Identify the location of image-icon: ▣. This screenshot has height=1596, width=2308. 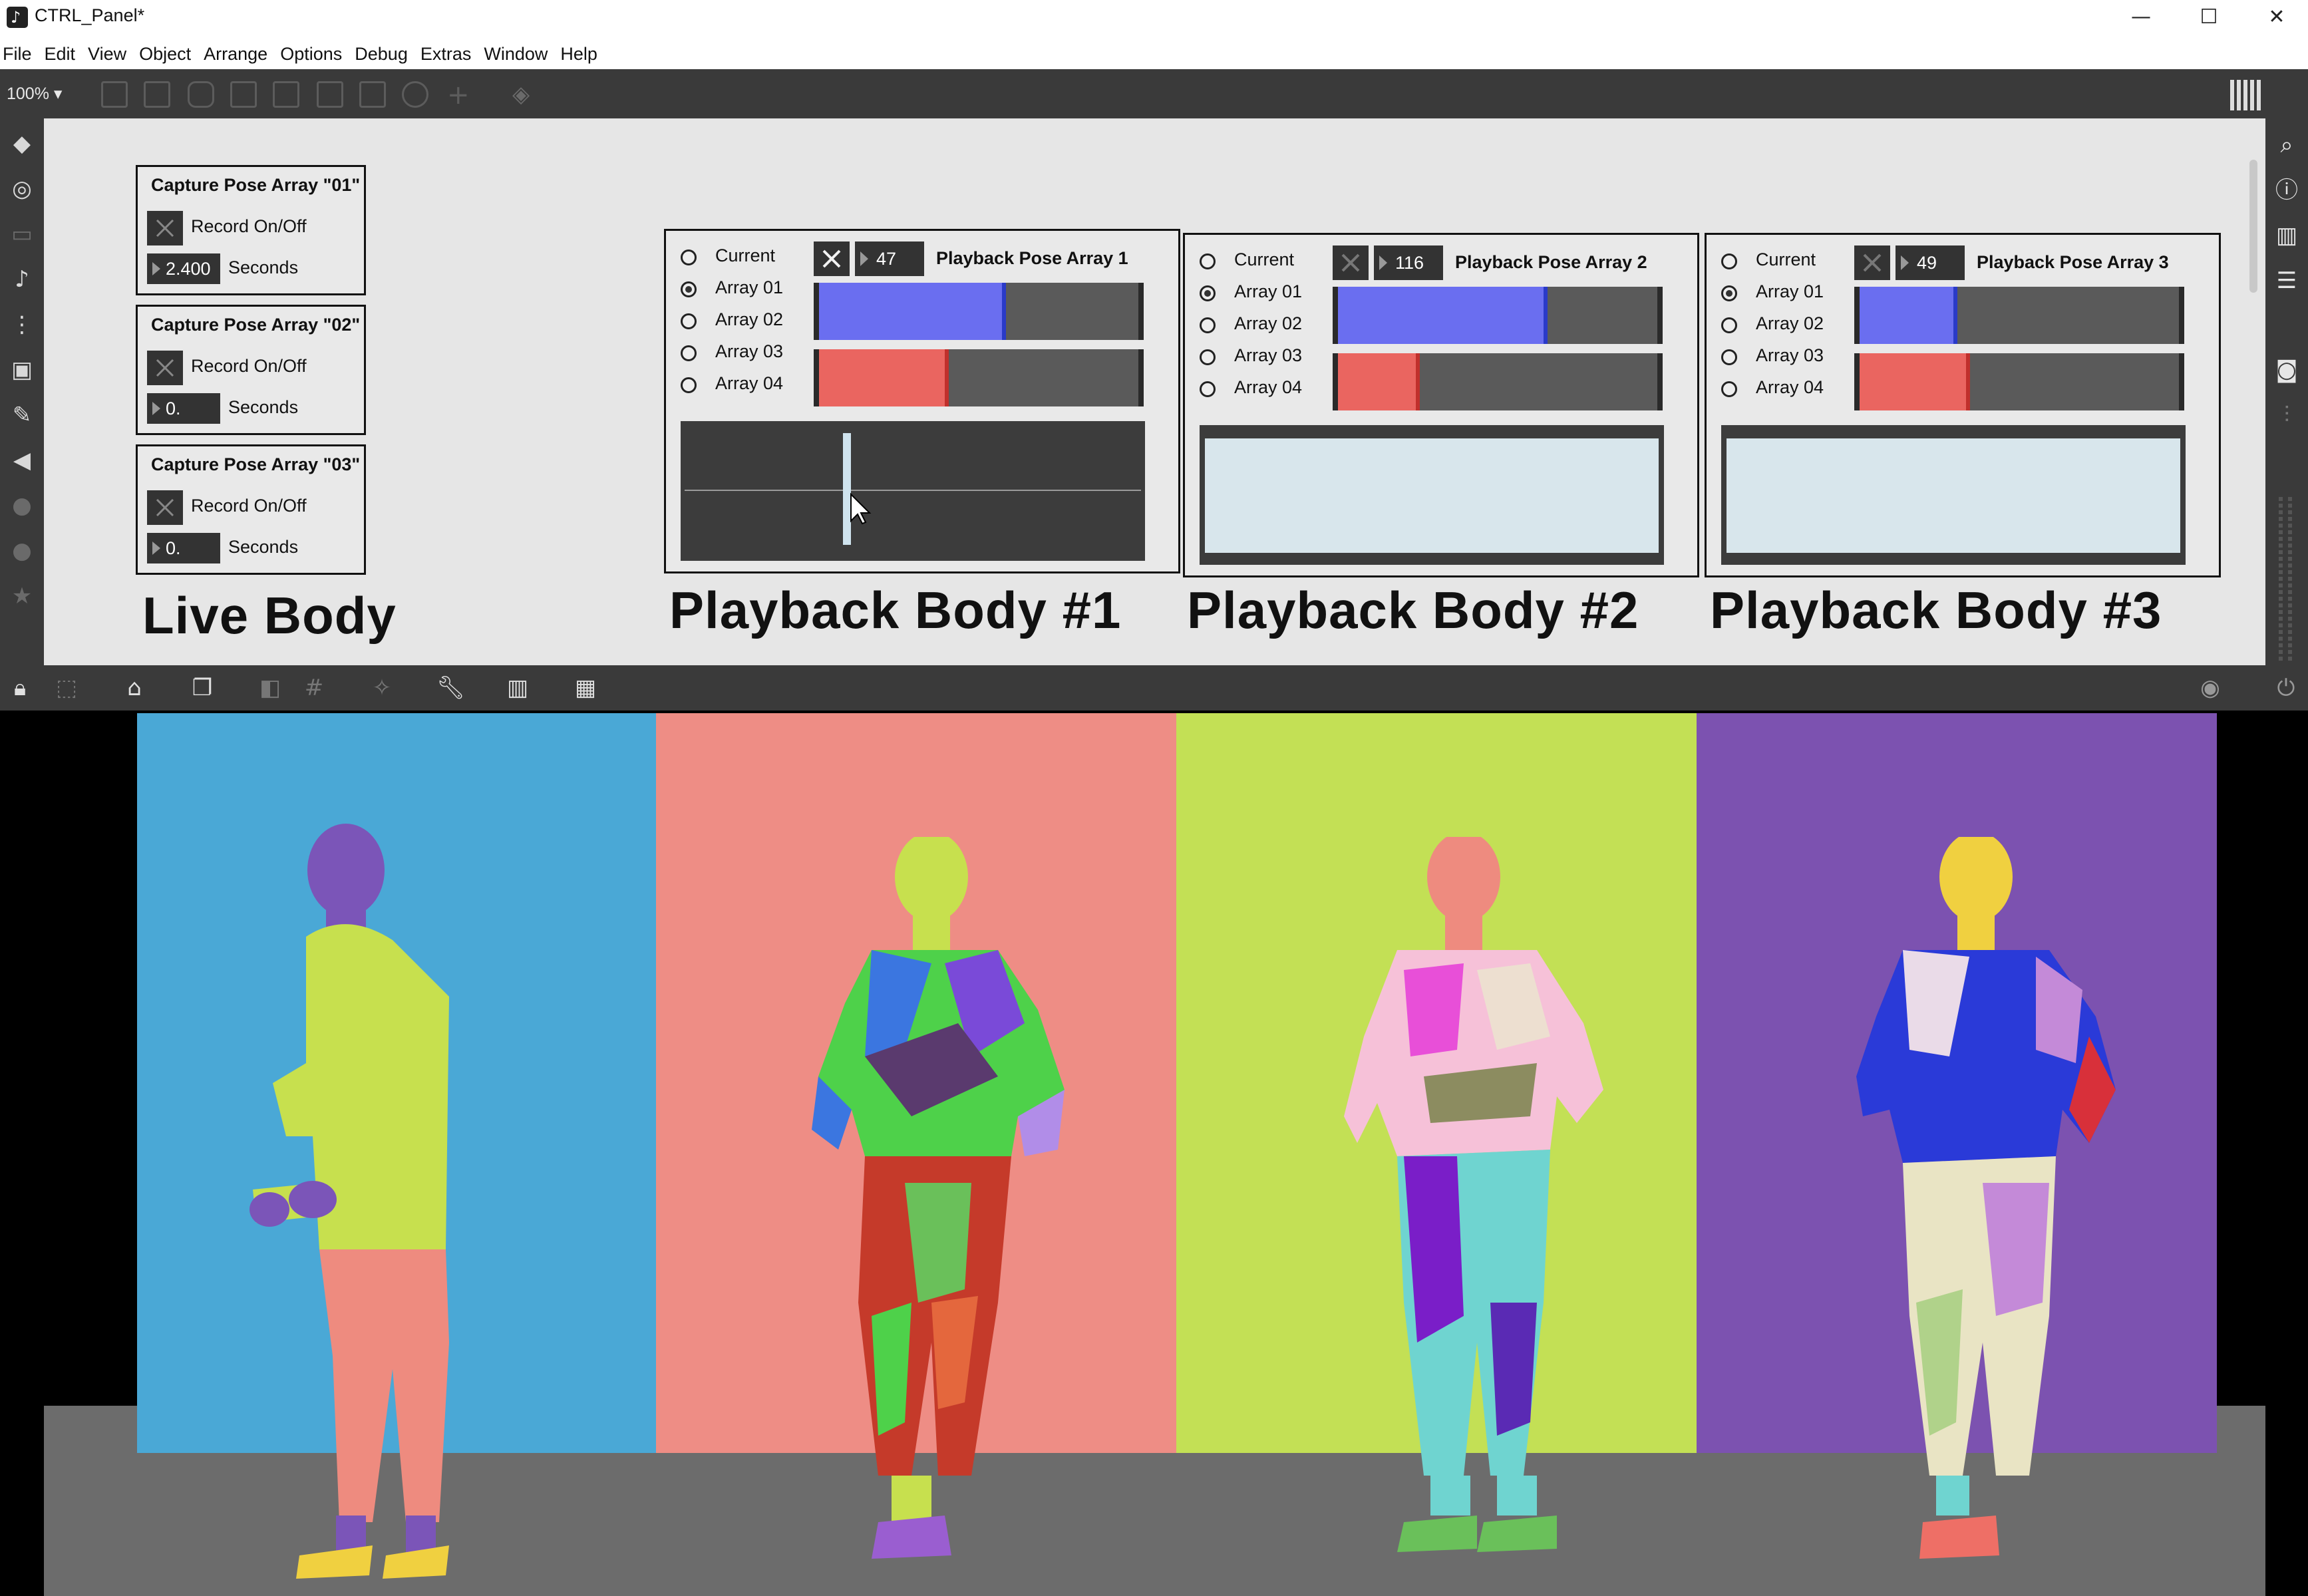
(22, 370).